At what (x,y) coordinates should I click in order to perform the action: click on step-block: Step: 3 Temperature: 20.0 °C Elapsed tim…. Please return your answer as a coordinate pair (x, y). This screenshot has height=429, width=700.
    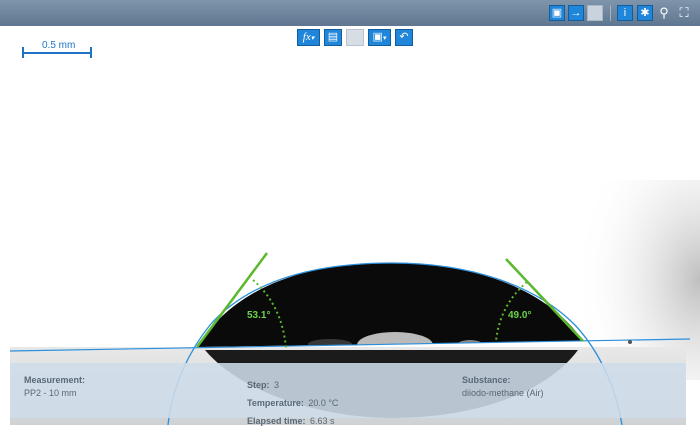
    Looking at the image, I should click on (292, 402).